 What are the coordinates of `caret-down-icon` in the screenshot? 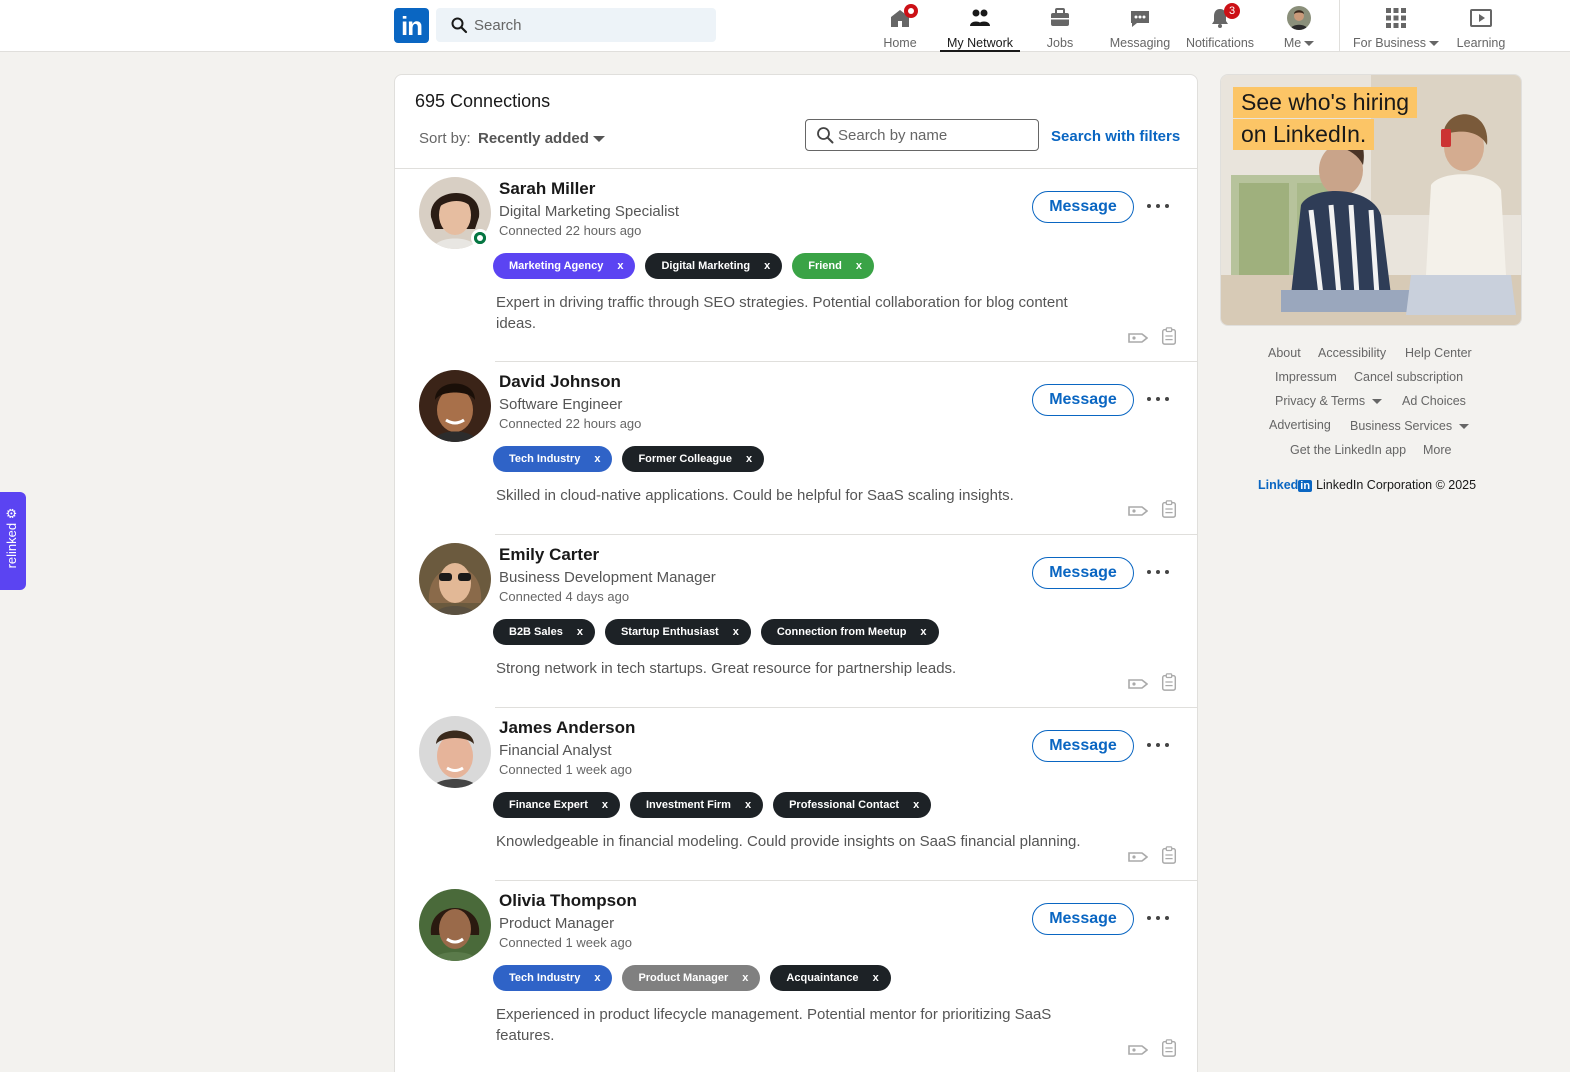 It's located at (599, 139).